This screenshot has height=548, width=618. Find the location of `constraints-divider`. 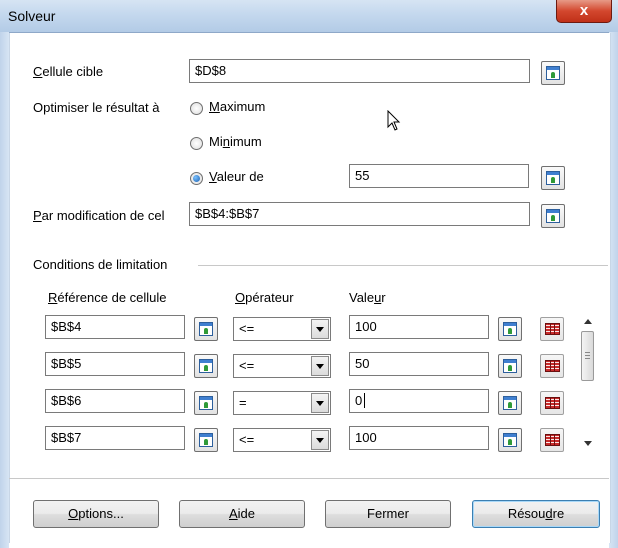

constraints-divider is located at coordinates (403, 265).